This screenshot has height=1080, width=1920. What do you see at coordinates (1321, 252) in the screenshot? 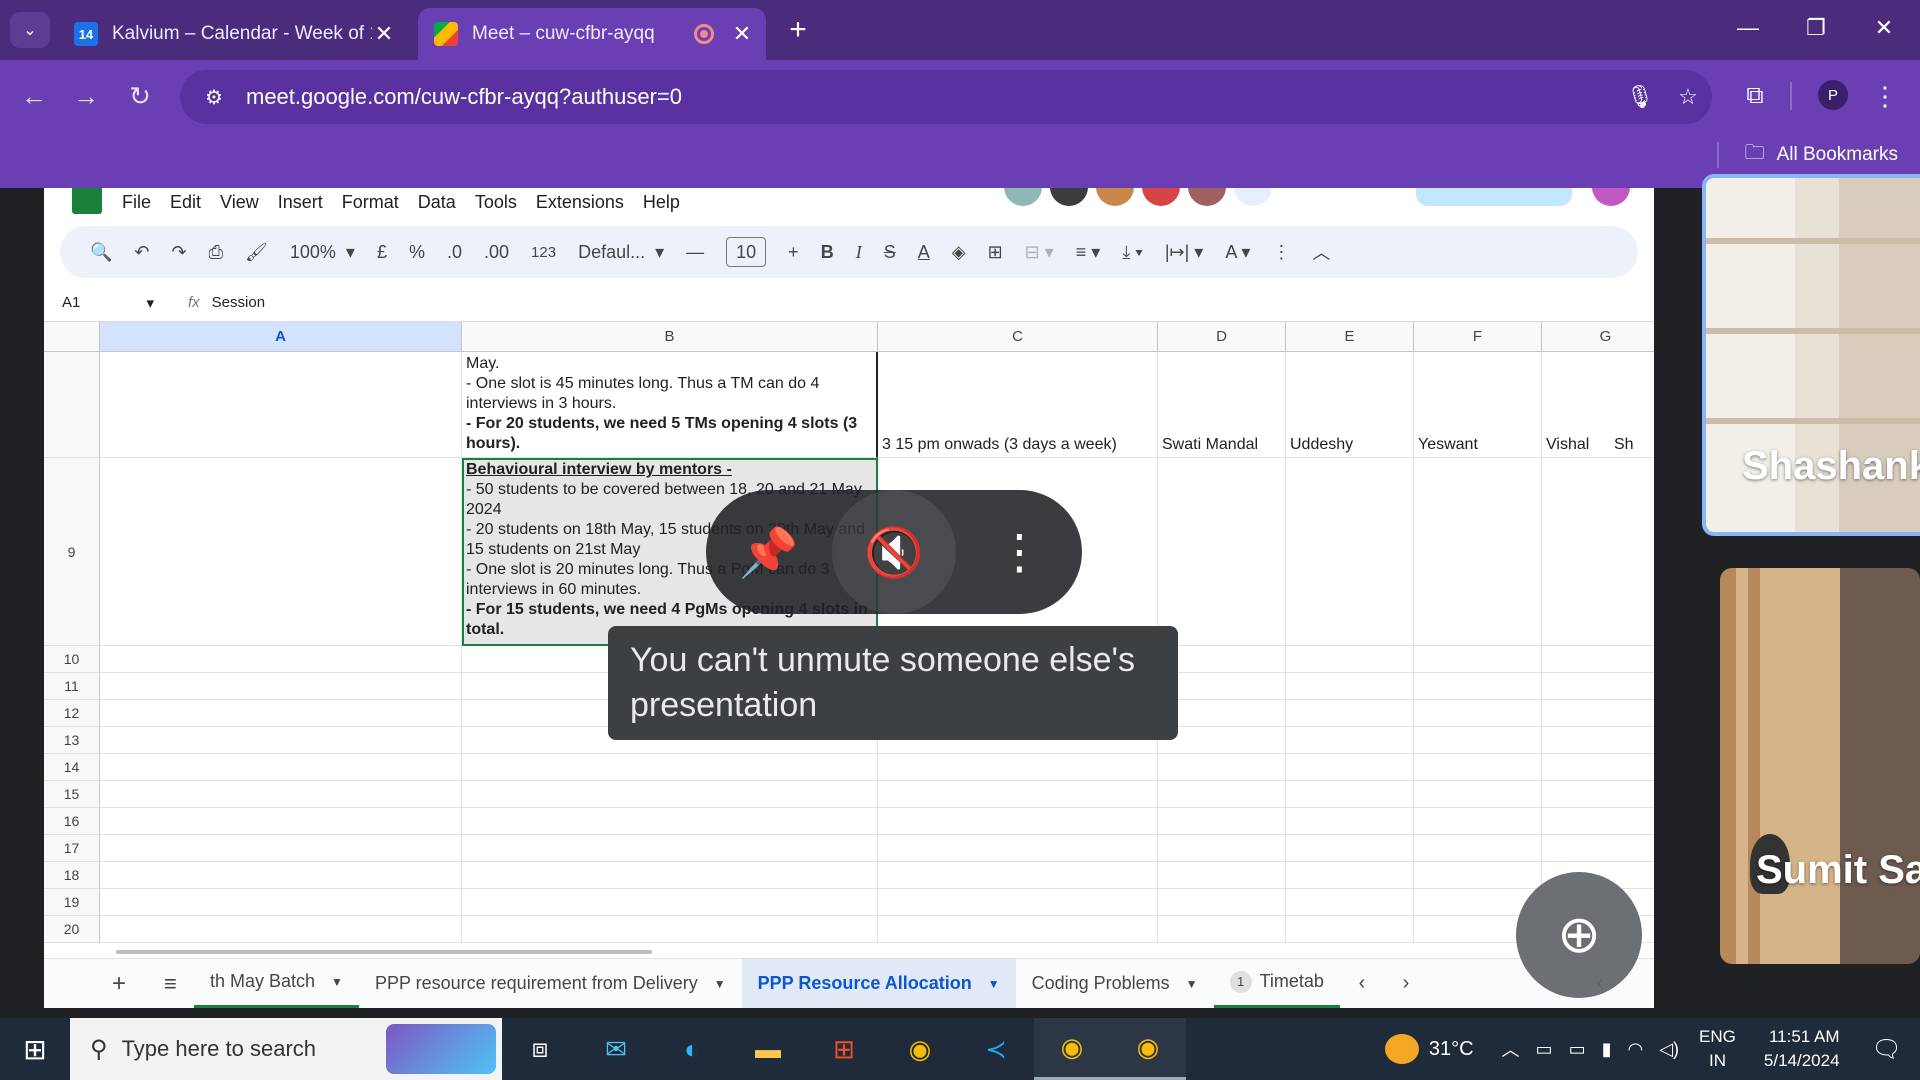
I see `collapse-menus-icon: ︿` at bounding box center [1321, 252].